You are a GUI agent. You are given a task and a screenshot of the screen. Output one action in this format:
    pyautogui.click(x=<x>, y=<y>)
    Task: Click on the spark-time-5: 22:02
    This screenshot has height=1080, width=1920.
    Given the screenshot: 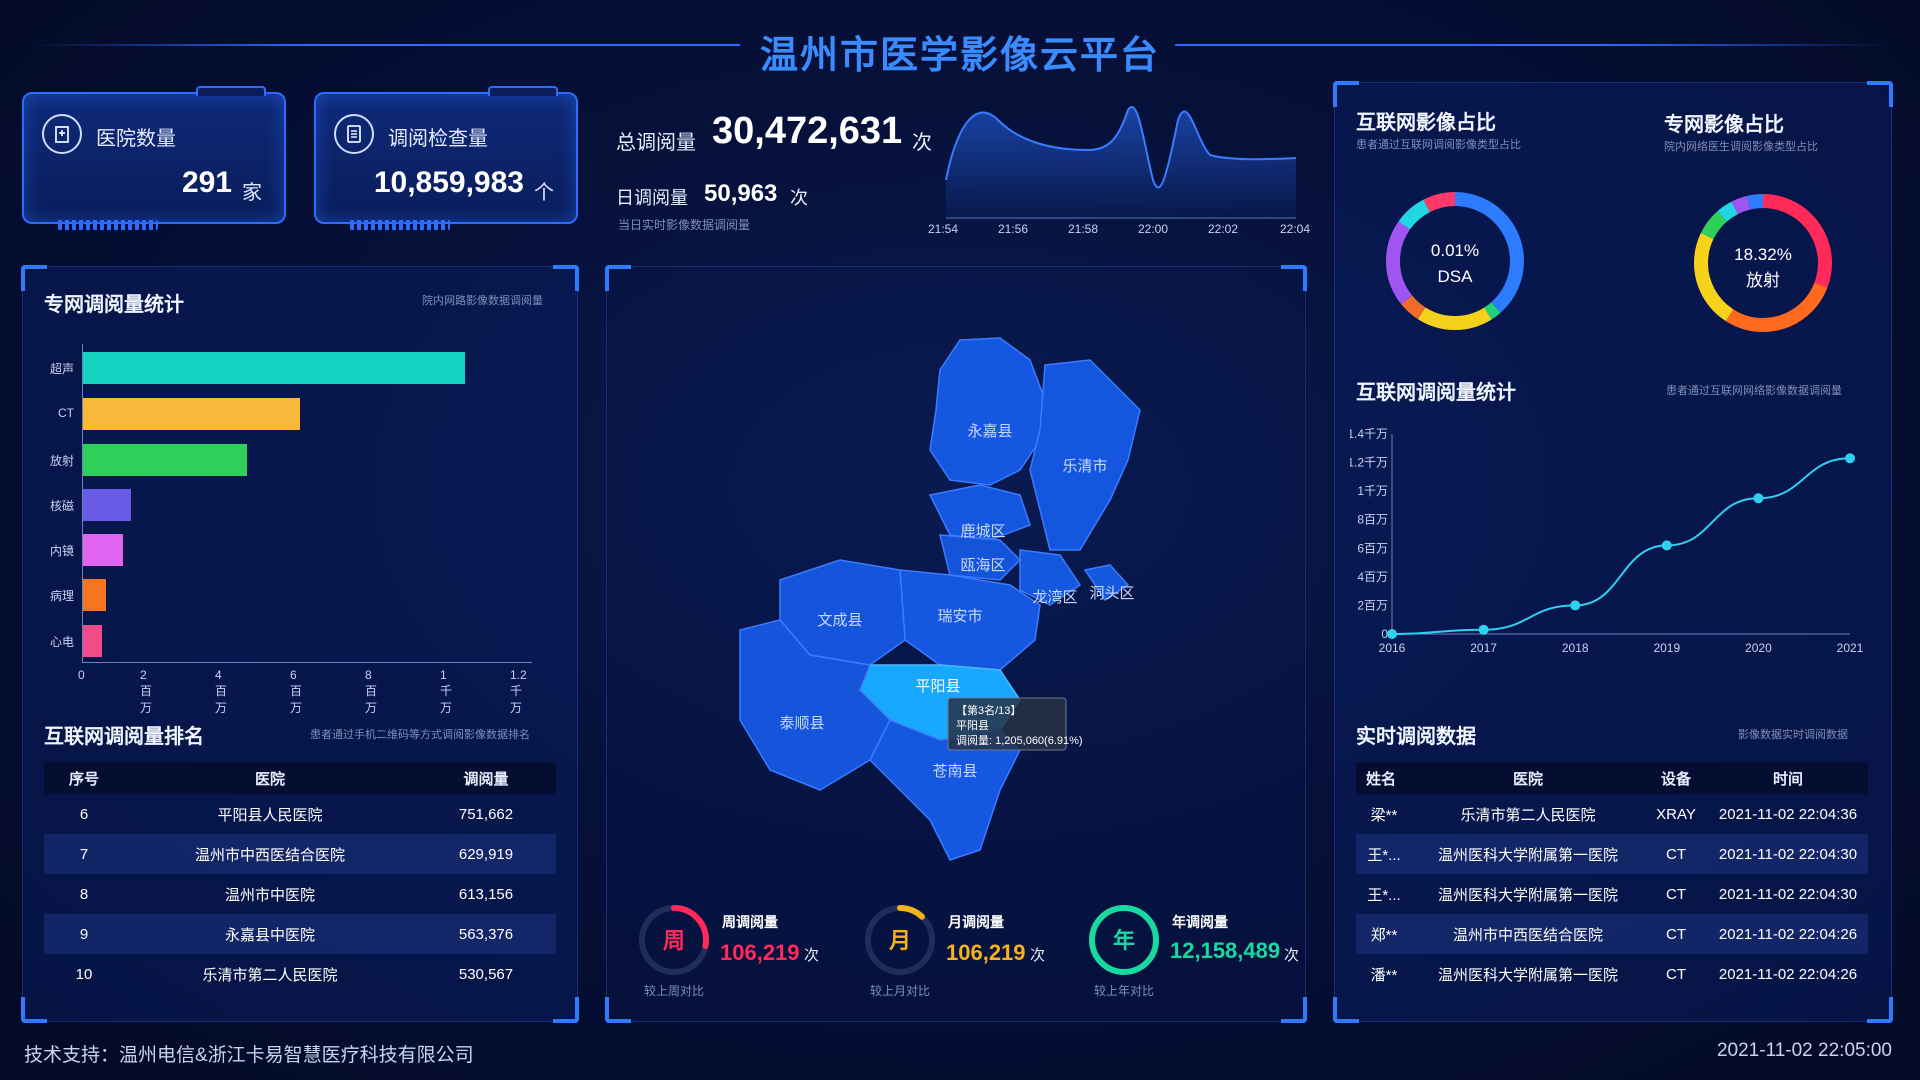 What is the action you would take?
    pyautogui.click(x=1223, y=229)
    